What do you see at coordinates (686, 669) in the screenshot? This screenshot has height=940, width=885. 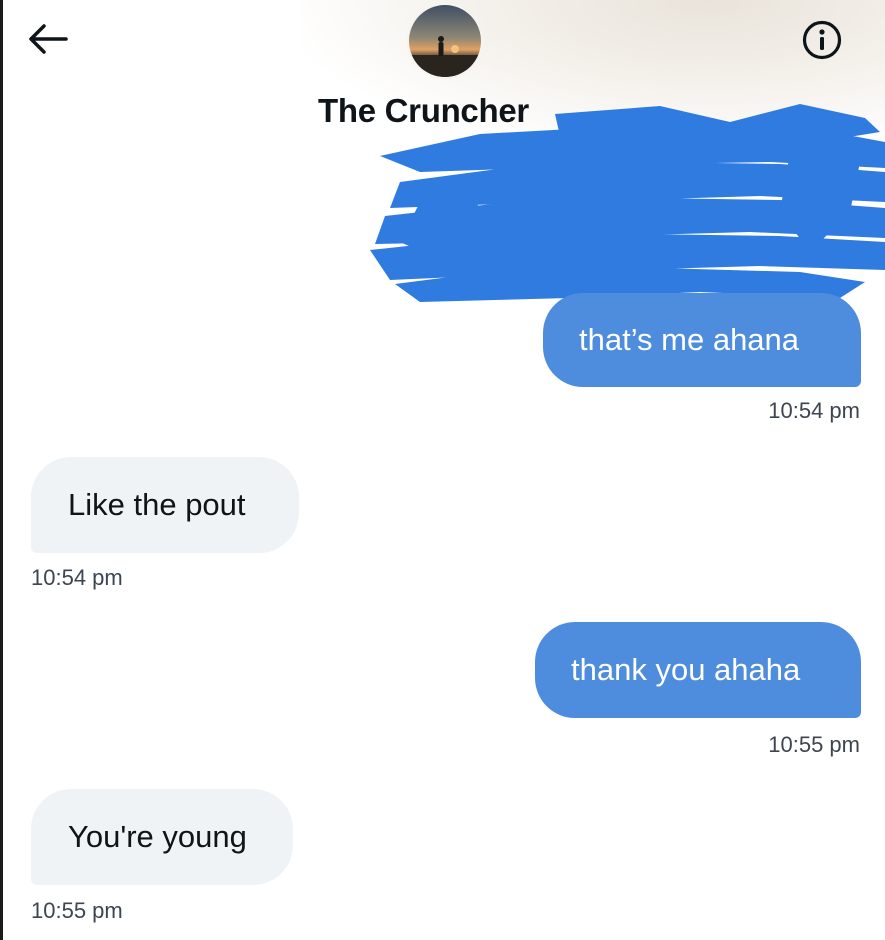 I see `message-text: thank you ahaha` at bounding box center [686, 669].